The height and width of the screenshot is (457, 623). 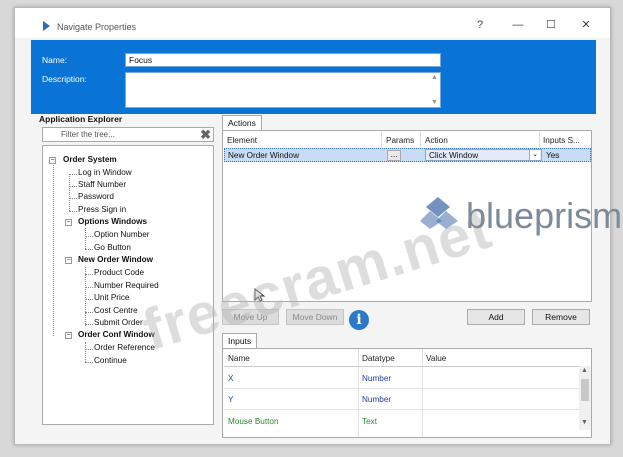 I want to click on tree-node-continue: Continue, so click(x=110, y=360).